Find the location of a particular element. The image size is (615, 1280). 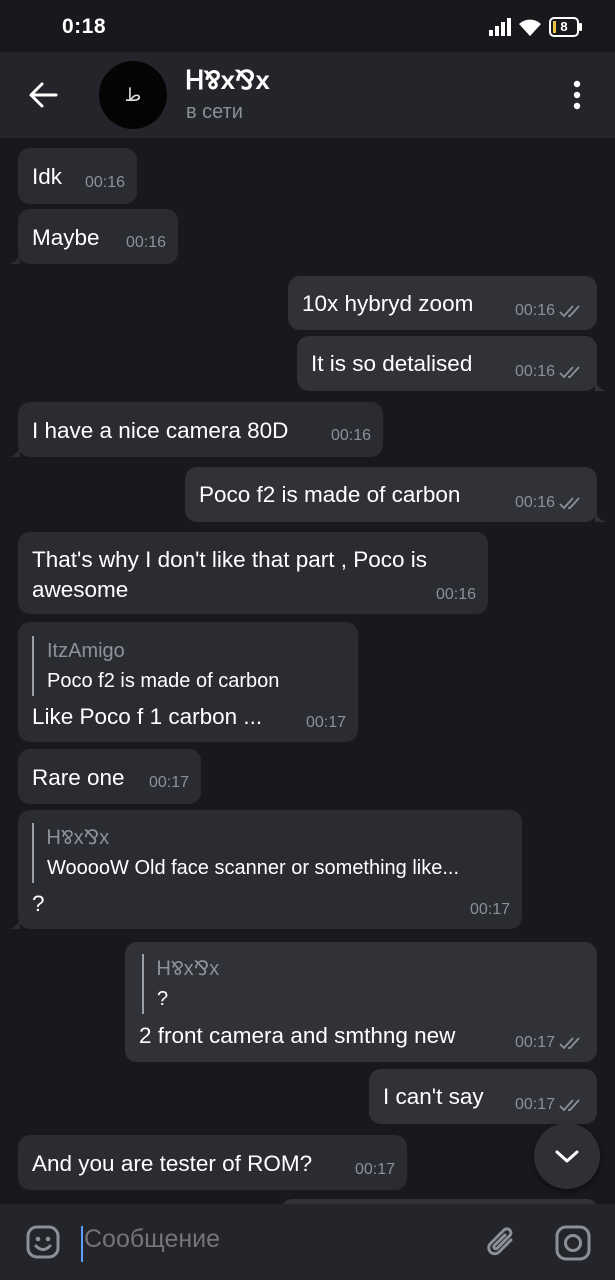

reply-text: Poco f2 is made of carbon is located at coordinates (163, 681).